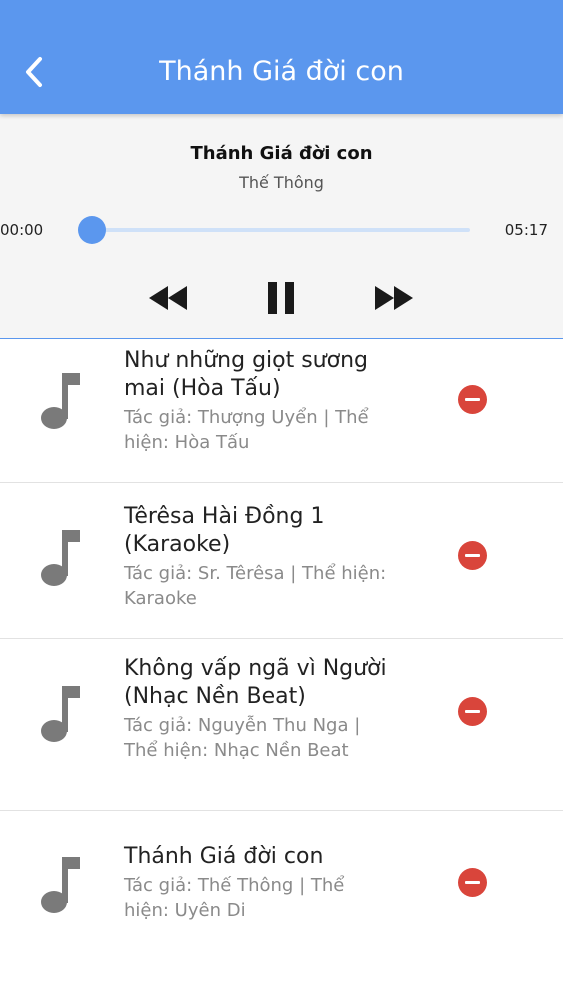  I want to click on playlist-item-subtitle: Tác giả: Thế Thông | Thể hiện: Uyên Di, so click(234, 898).